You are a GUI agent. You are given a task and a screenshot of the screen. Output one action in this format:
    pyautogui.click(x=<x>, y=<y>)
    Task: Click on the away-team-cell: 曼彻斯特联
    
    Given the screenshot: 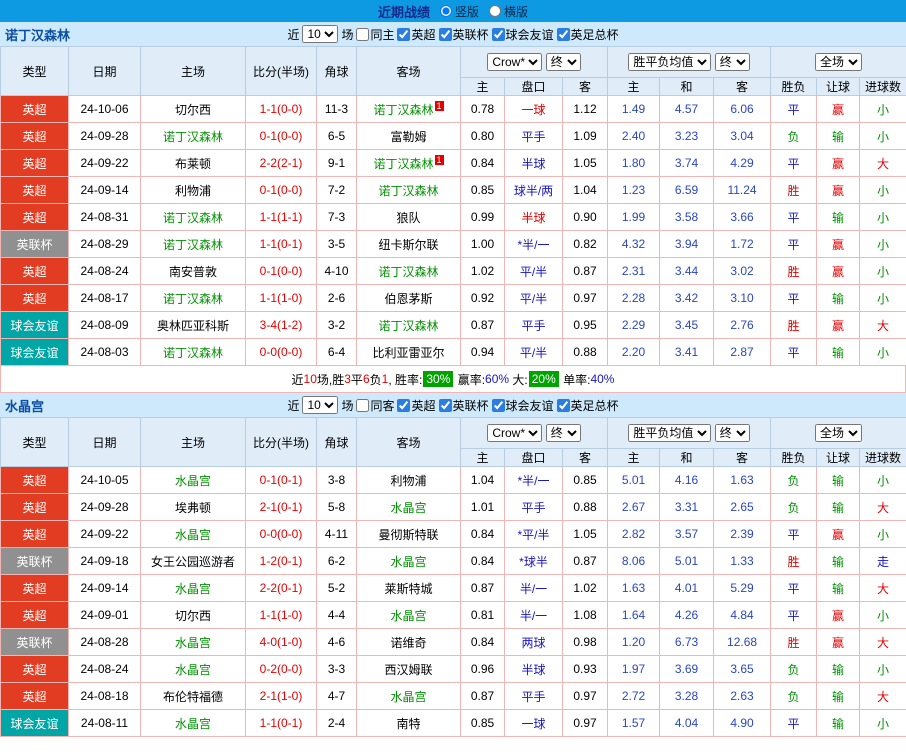 What is the action you would take?
    pyautogui.click(x=408, y=534)
    